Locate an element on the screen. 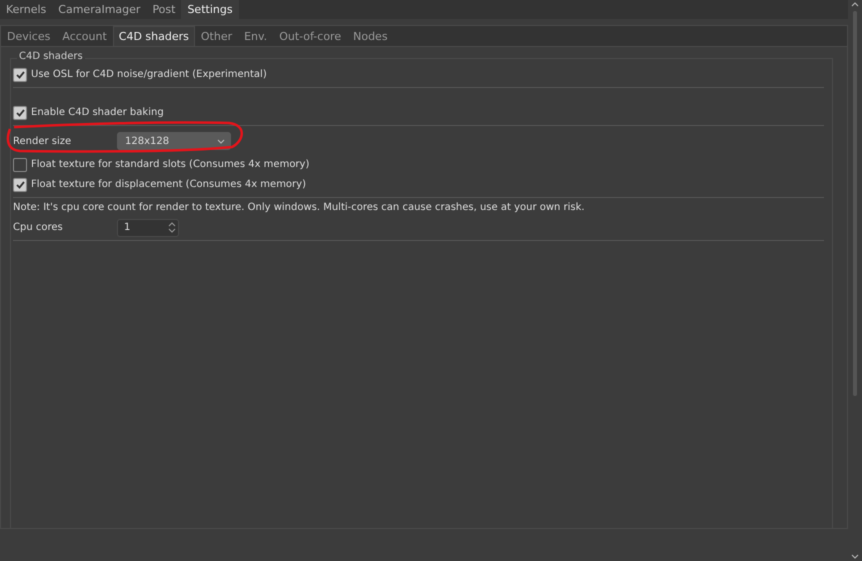  tab: Env. is located at coordinates (256, 36).